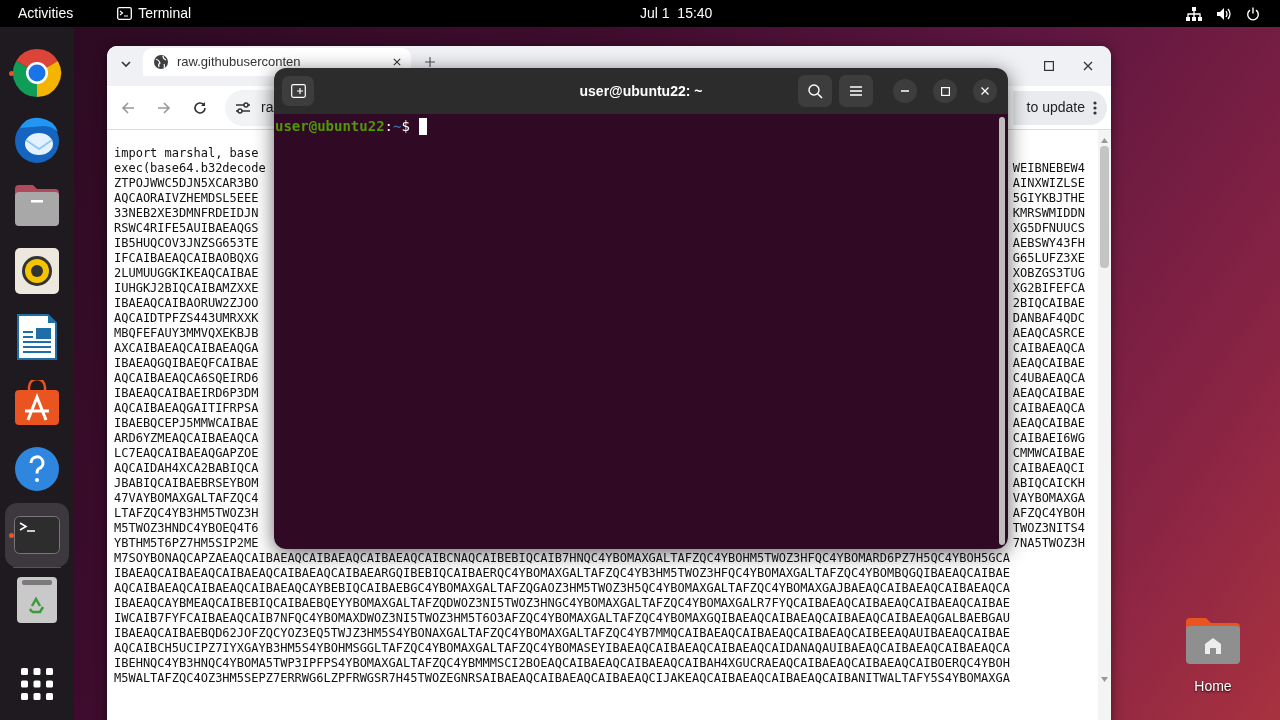 The height and width of the screenshot is (720, 1280). Describe the element at coordinates (676, 13) in the screenshot. I see `clock: Jul 1 15:40` at that location.